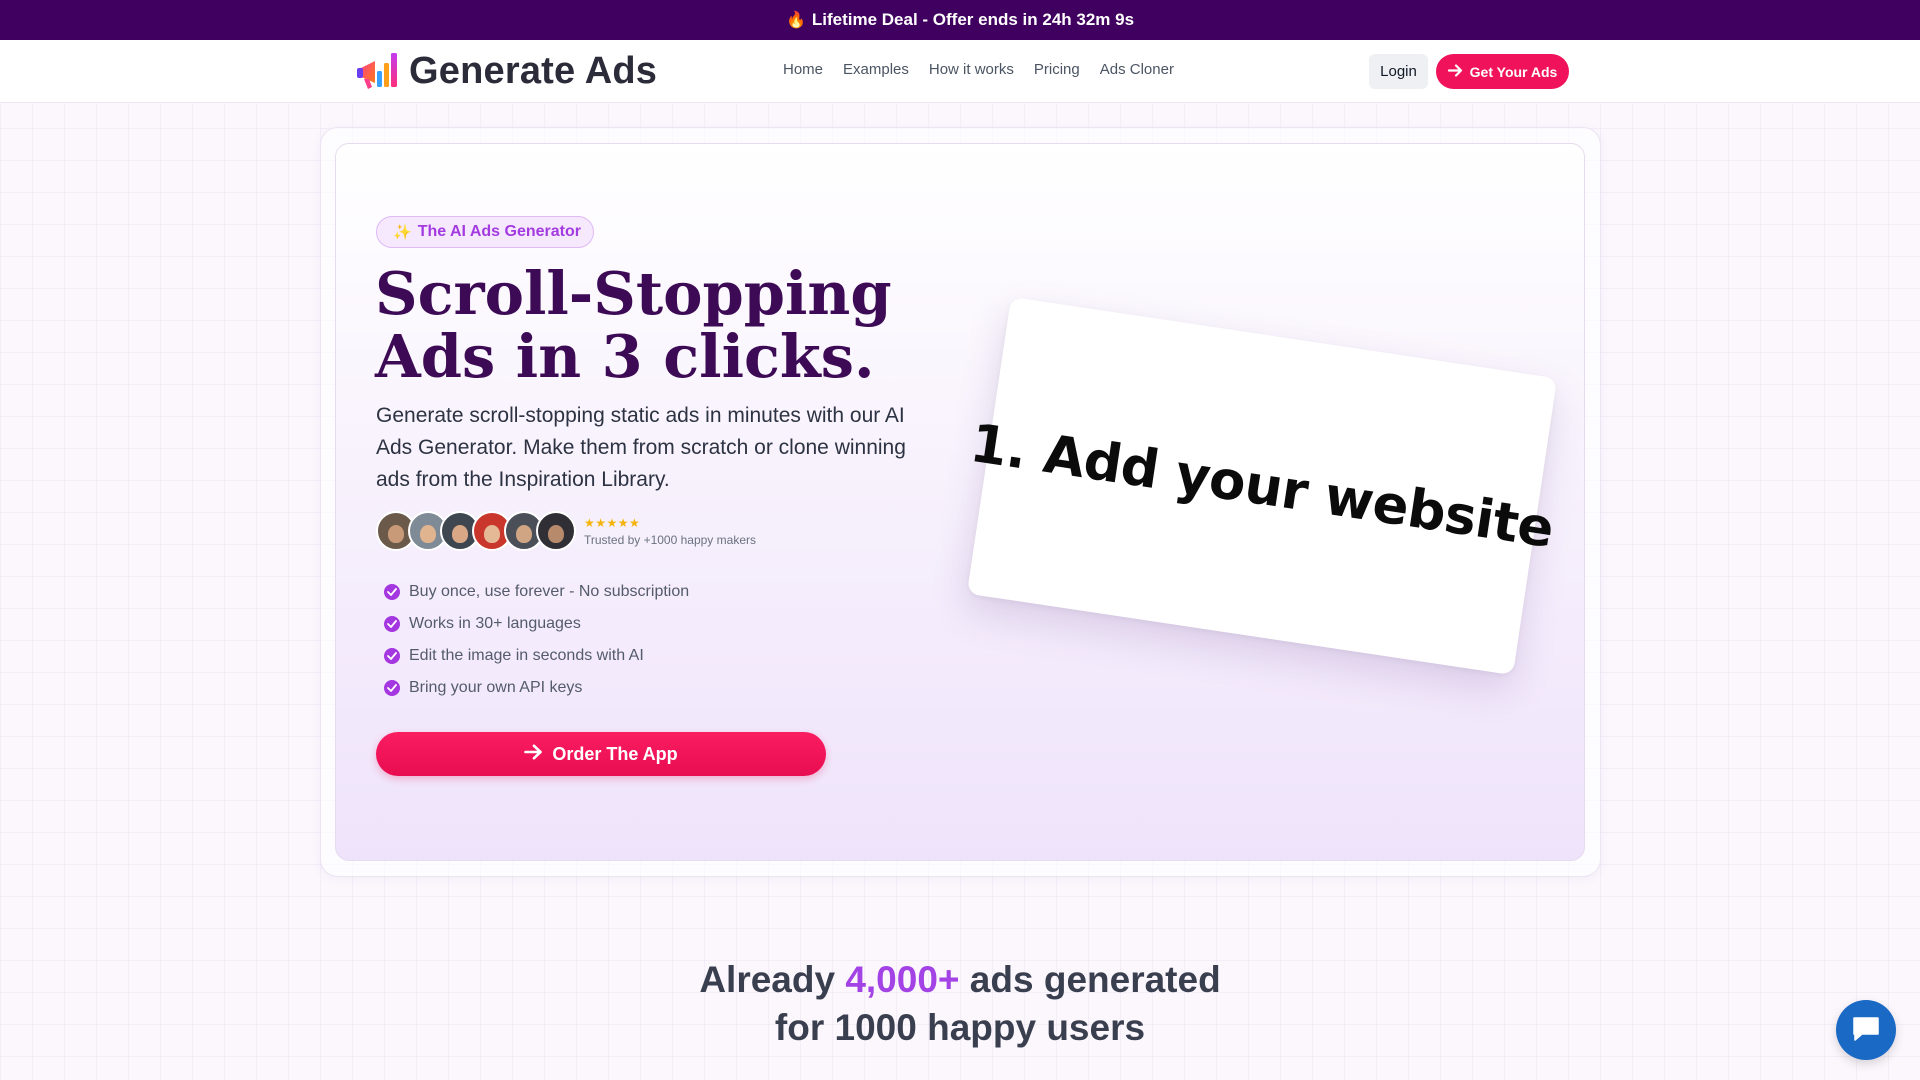  I want to click on brand-name: Generate Ads, so click(533, 70).